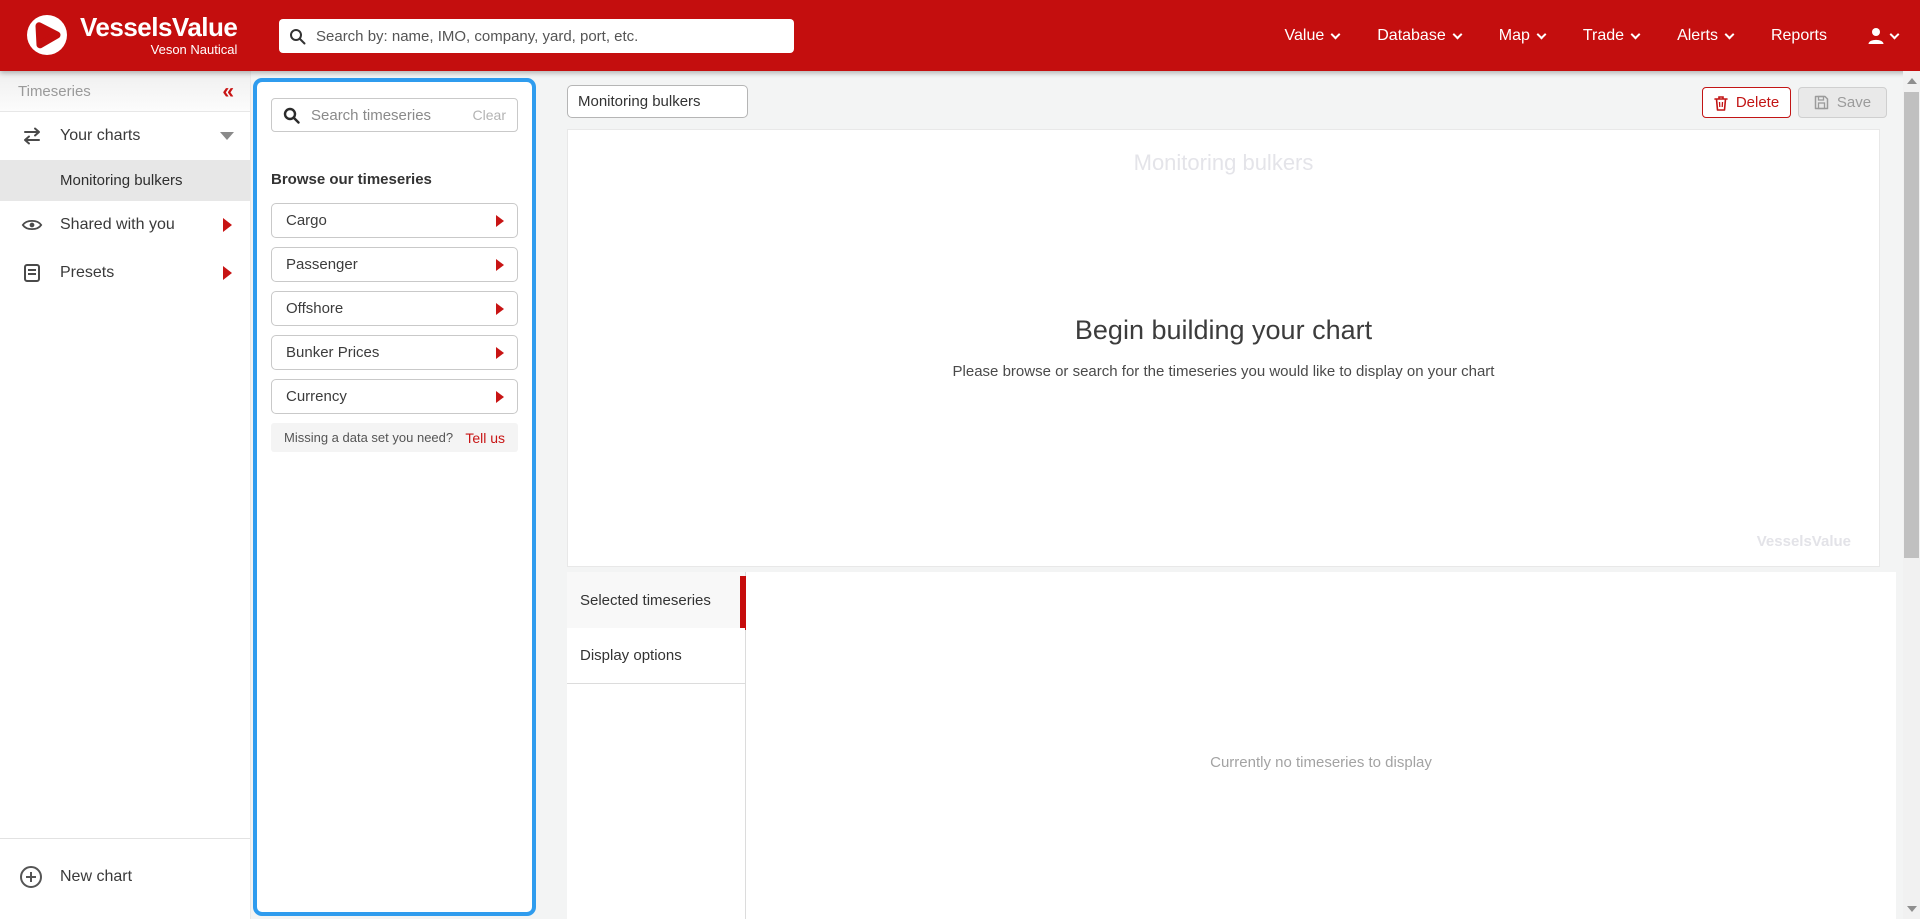  I want to click on empty-state-heading: Begin building your chart, so click(1223, 330).